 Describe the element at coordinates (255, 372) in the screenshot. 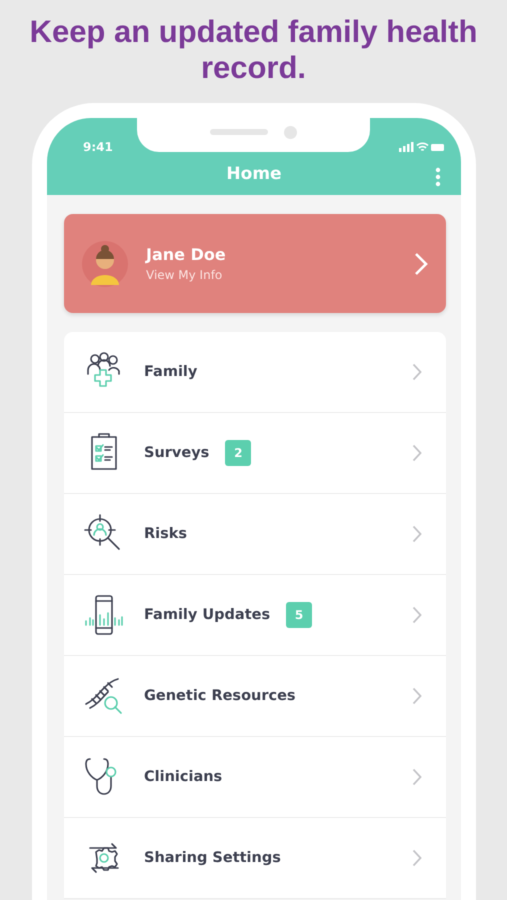

I see `menu-item: Family` at that location.